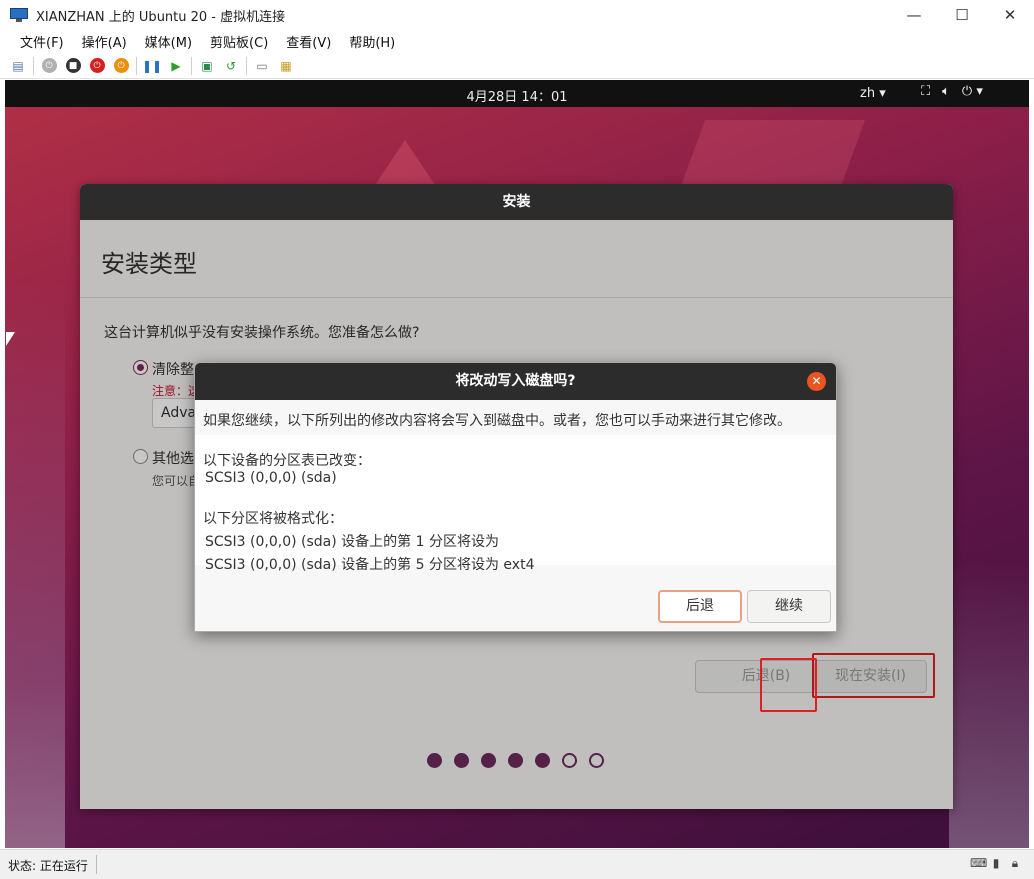  Describe the element at coordinates (788, 685) in the screenshot. I see `continue-highlight` at that location.